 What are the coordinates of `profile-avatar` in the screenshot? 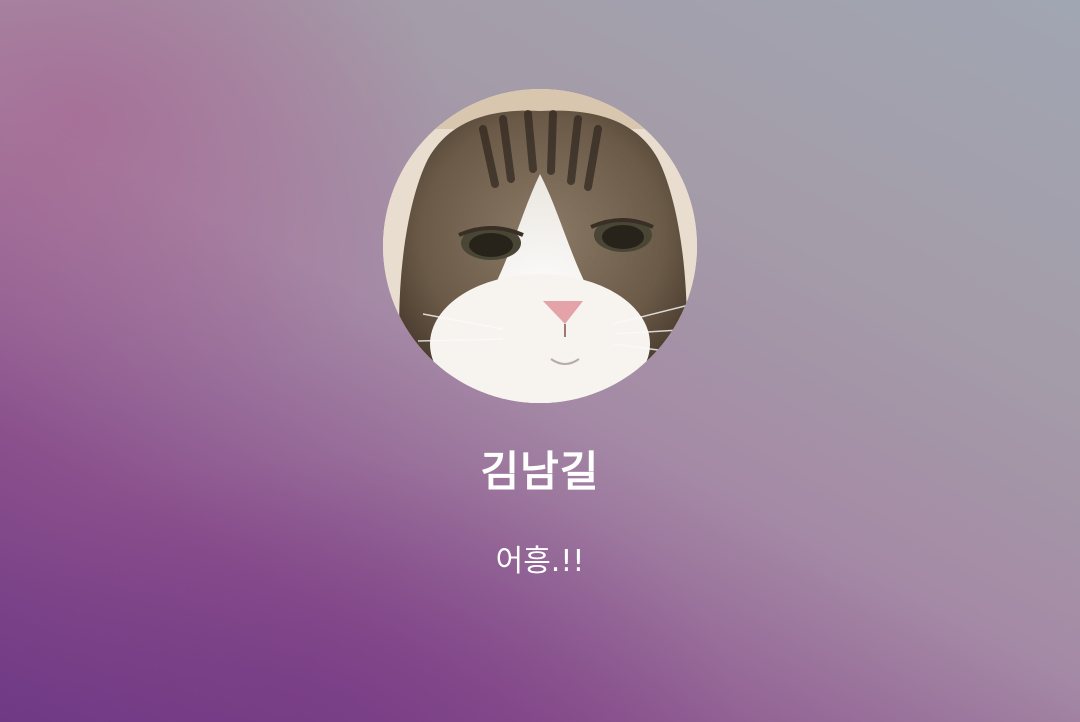 It's located at (540, 246).